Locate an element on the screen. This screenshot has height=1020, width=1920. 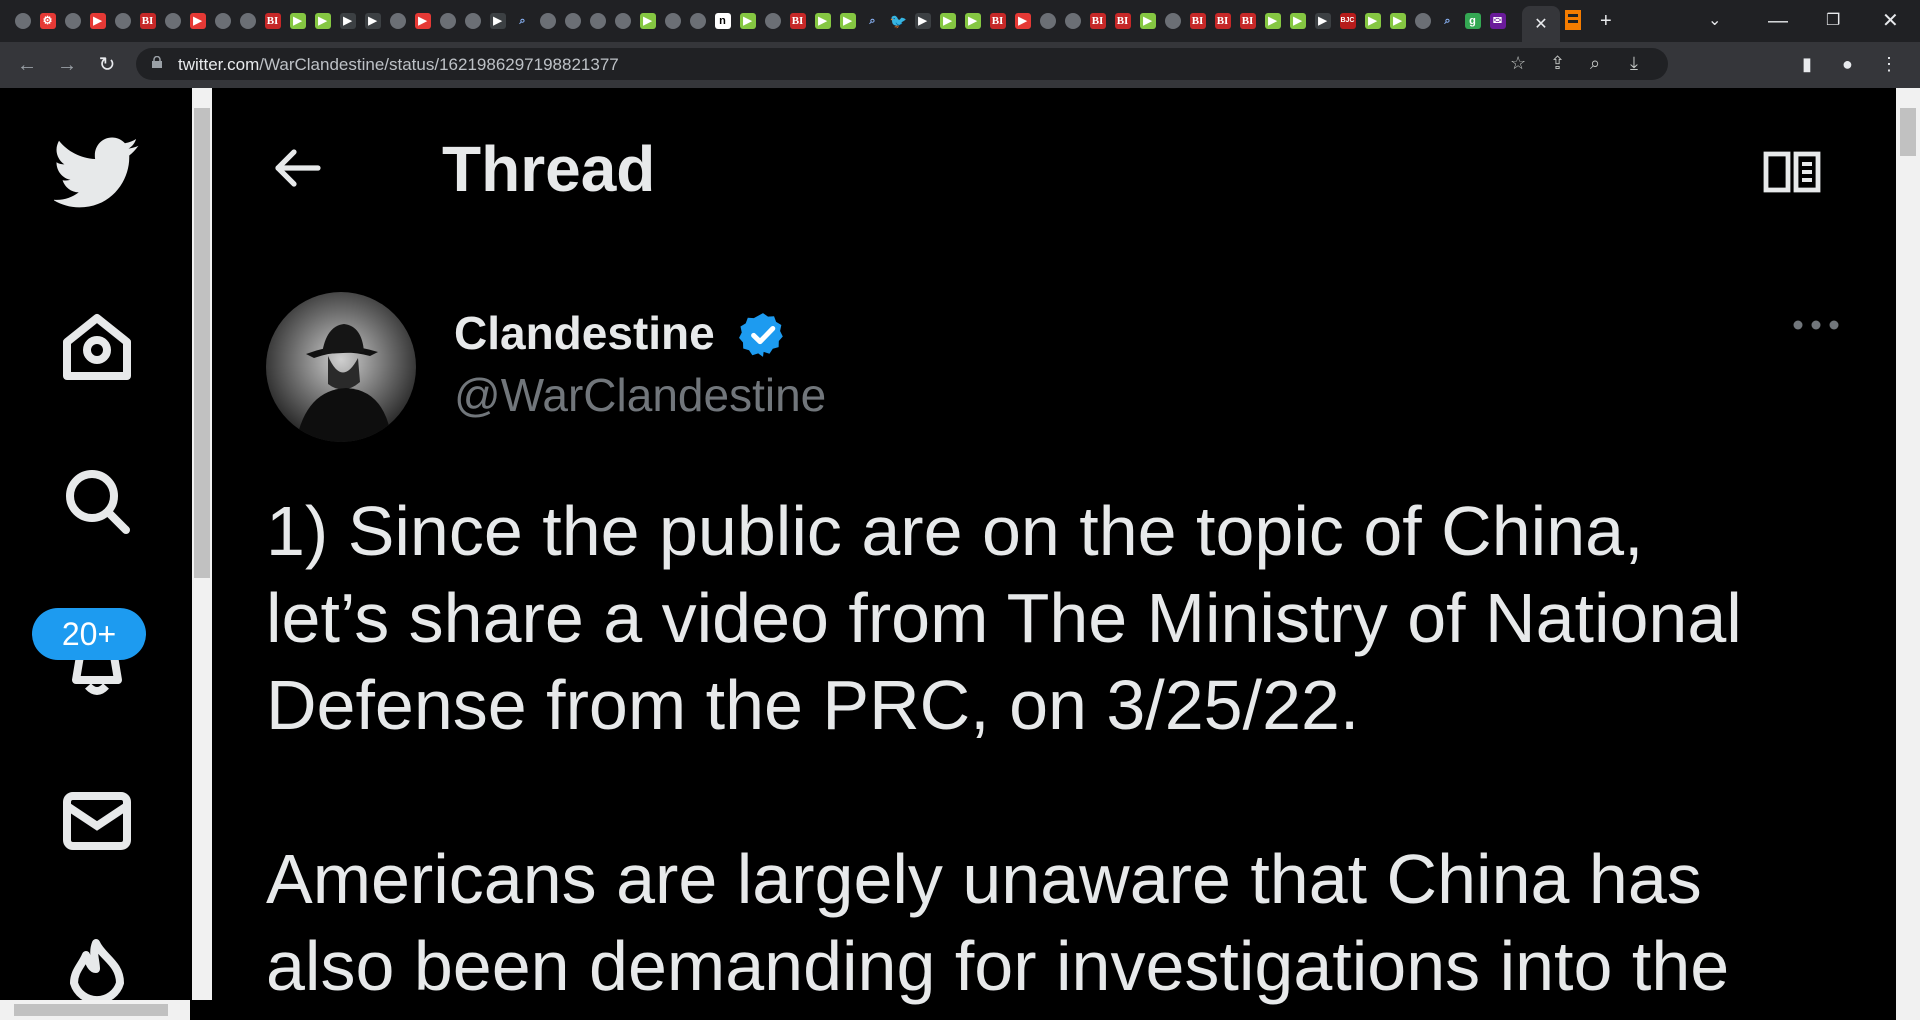
restore-icon: ❐ is located at coordinates (1833, 21).